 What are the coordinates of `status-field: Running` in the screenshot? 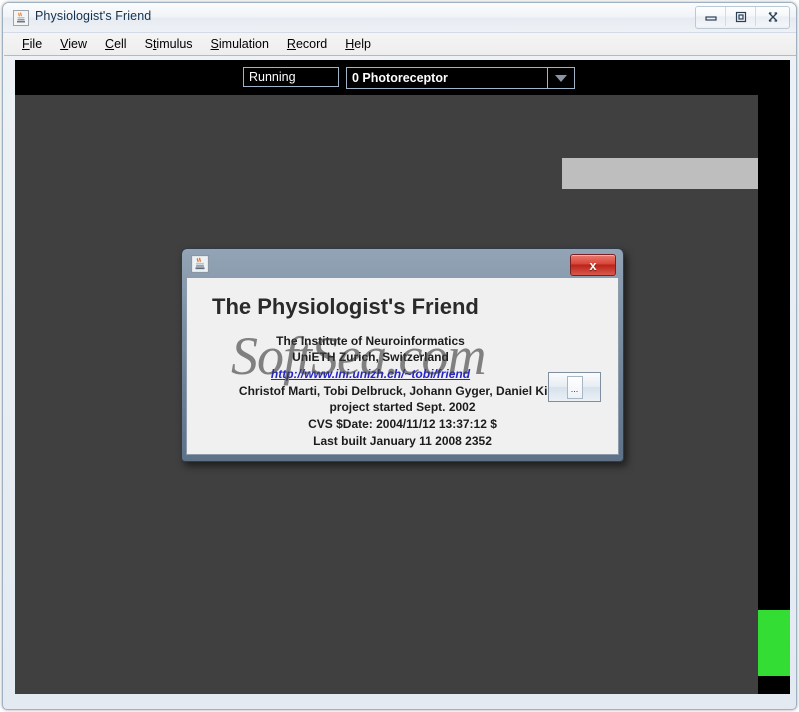 It's located at (291, 77).